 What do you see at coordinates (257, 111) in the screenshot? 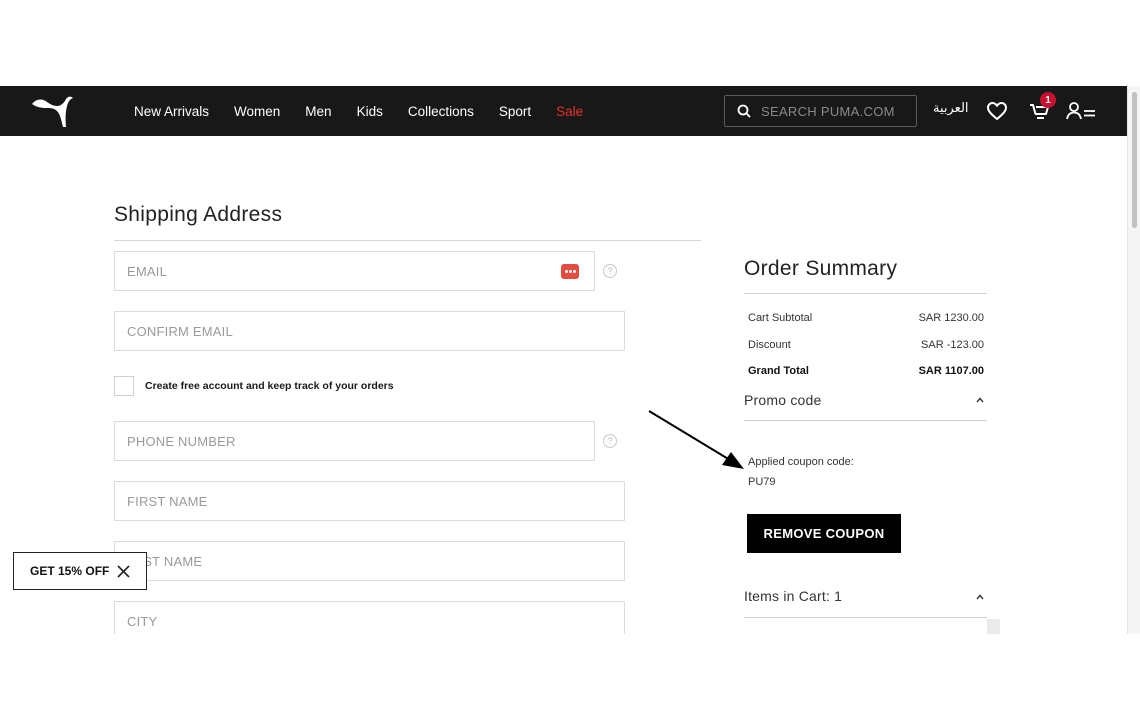
I see `nav-women: Women` at bounding box center [257, 111].